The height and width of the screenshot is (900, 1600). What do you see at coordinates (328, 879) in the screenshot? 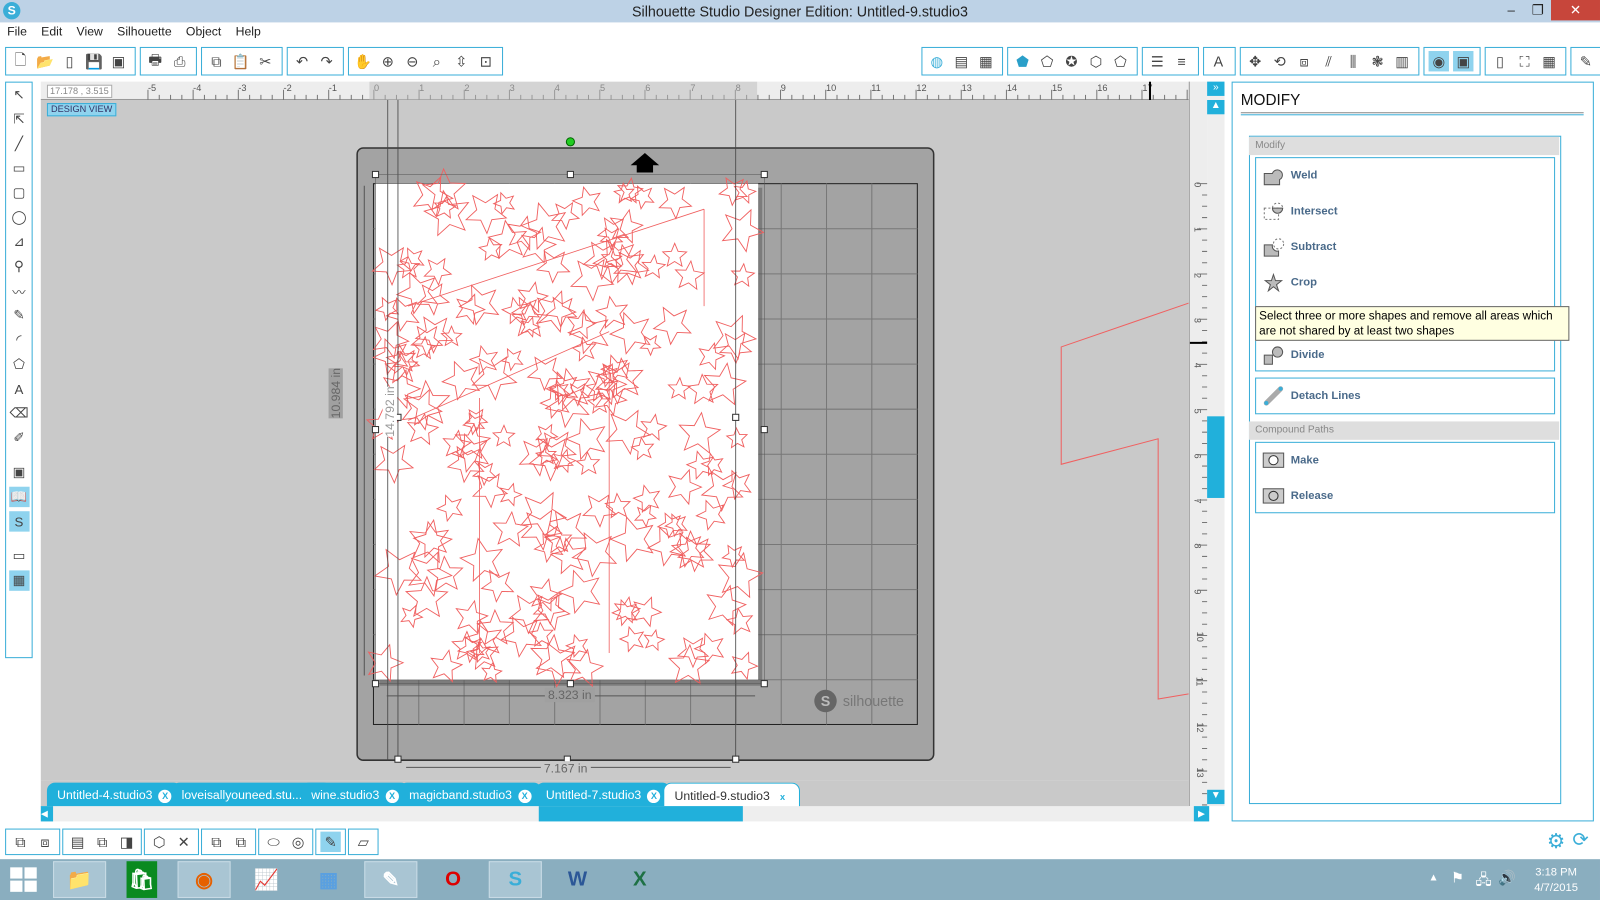
I see `taskbar-control-panel-icon: ▦` at bounding box center [328, 879].